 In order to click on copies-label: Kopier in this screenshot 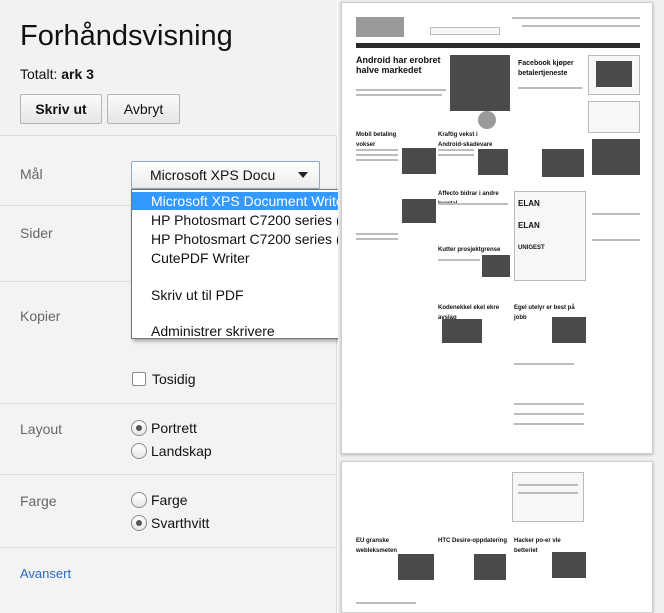, I will do `click(40, 316)`.